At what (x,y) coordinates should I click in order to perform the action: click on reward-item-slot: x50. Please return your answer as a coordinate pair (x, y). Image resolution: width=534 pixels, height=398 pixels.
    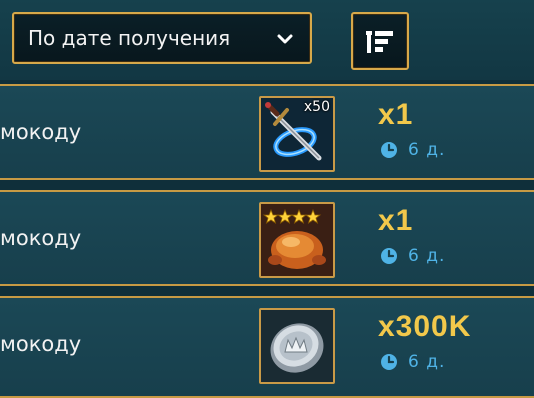
    Looking at the image, I should click on (297, 134).